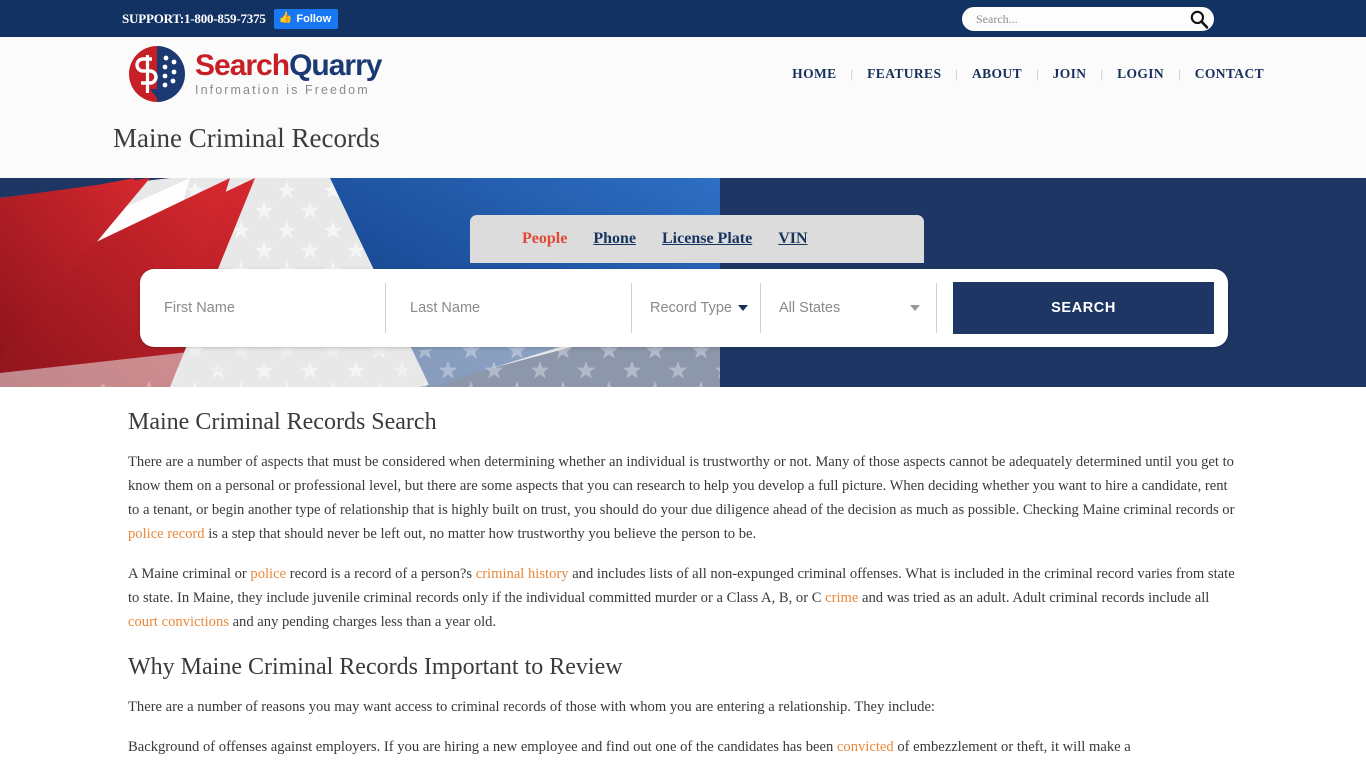 The image size is (1366, 768). What do you see at coordinates (904, 74) in the screenshot?
I see `nav-item-features: FEATURES` at bounding box center [904, 74].